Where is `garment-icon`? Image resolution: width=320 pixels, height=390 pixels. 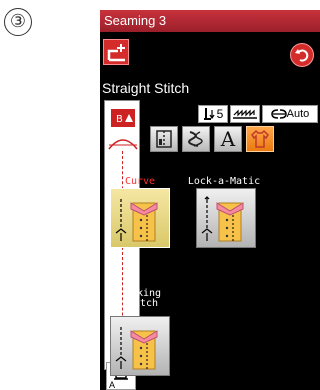
garment-icon is located at coordinates (260, 138).